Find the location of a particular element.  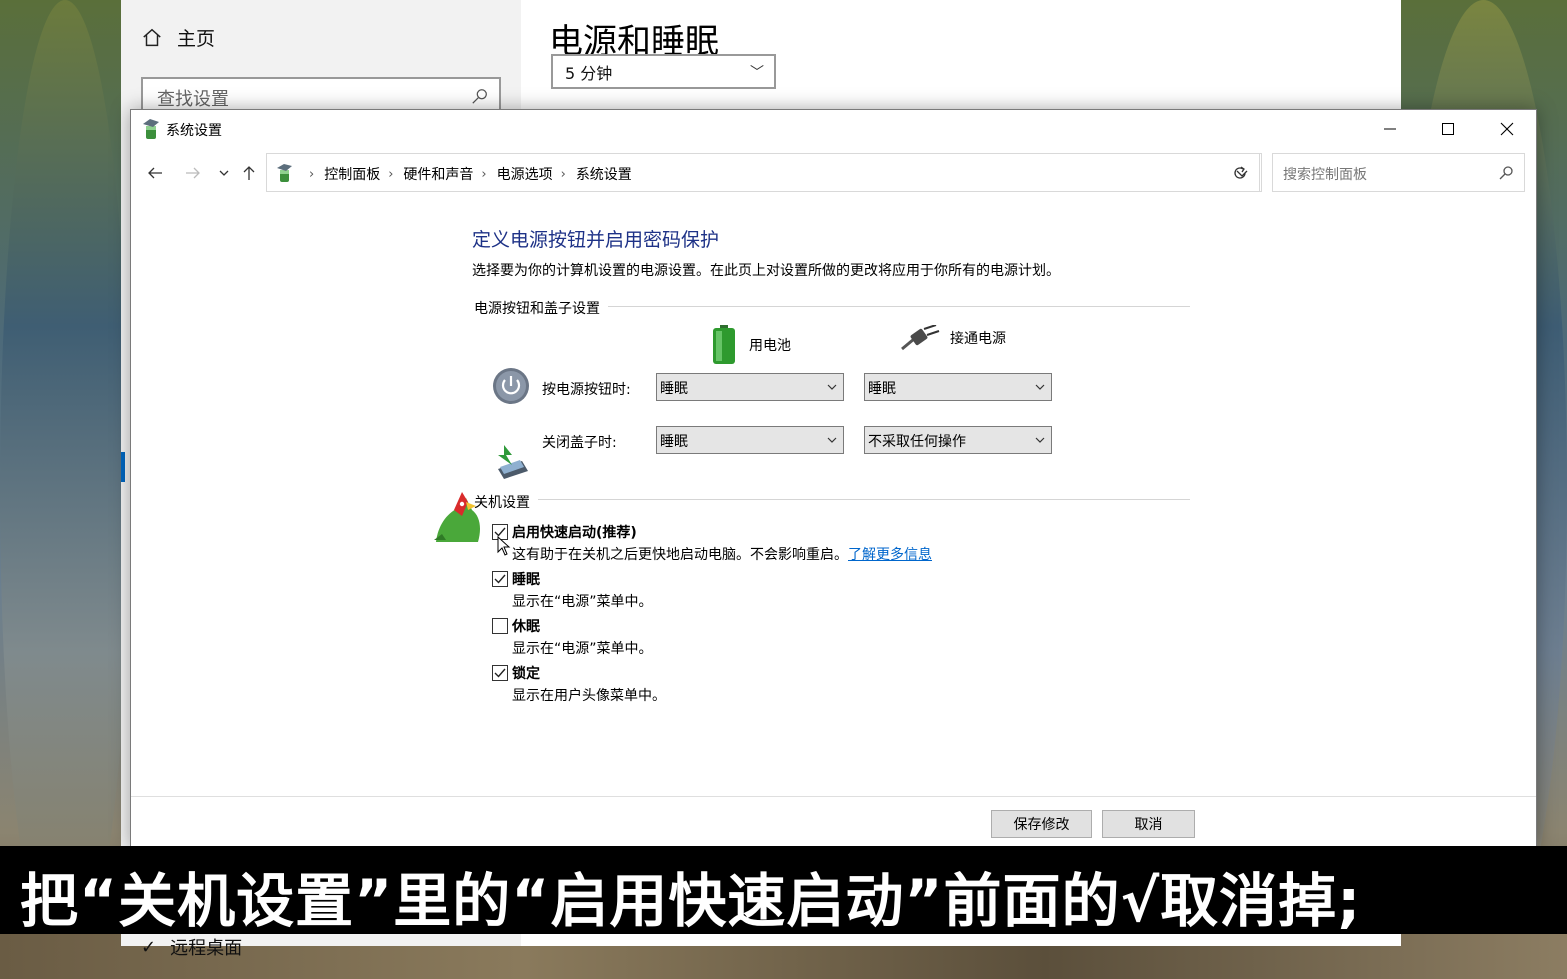

control-panel-search-input: 搜索控制面板 is located at coordinates (1398, 172).